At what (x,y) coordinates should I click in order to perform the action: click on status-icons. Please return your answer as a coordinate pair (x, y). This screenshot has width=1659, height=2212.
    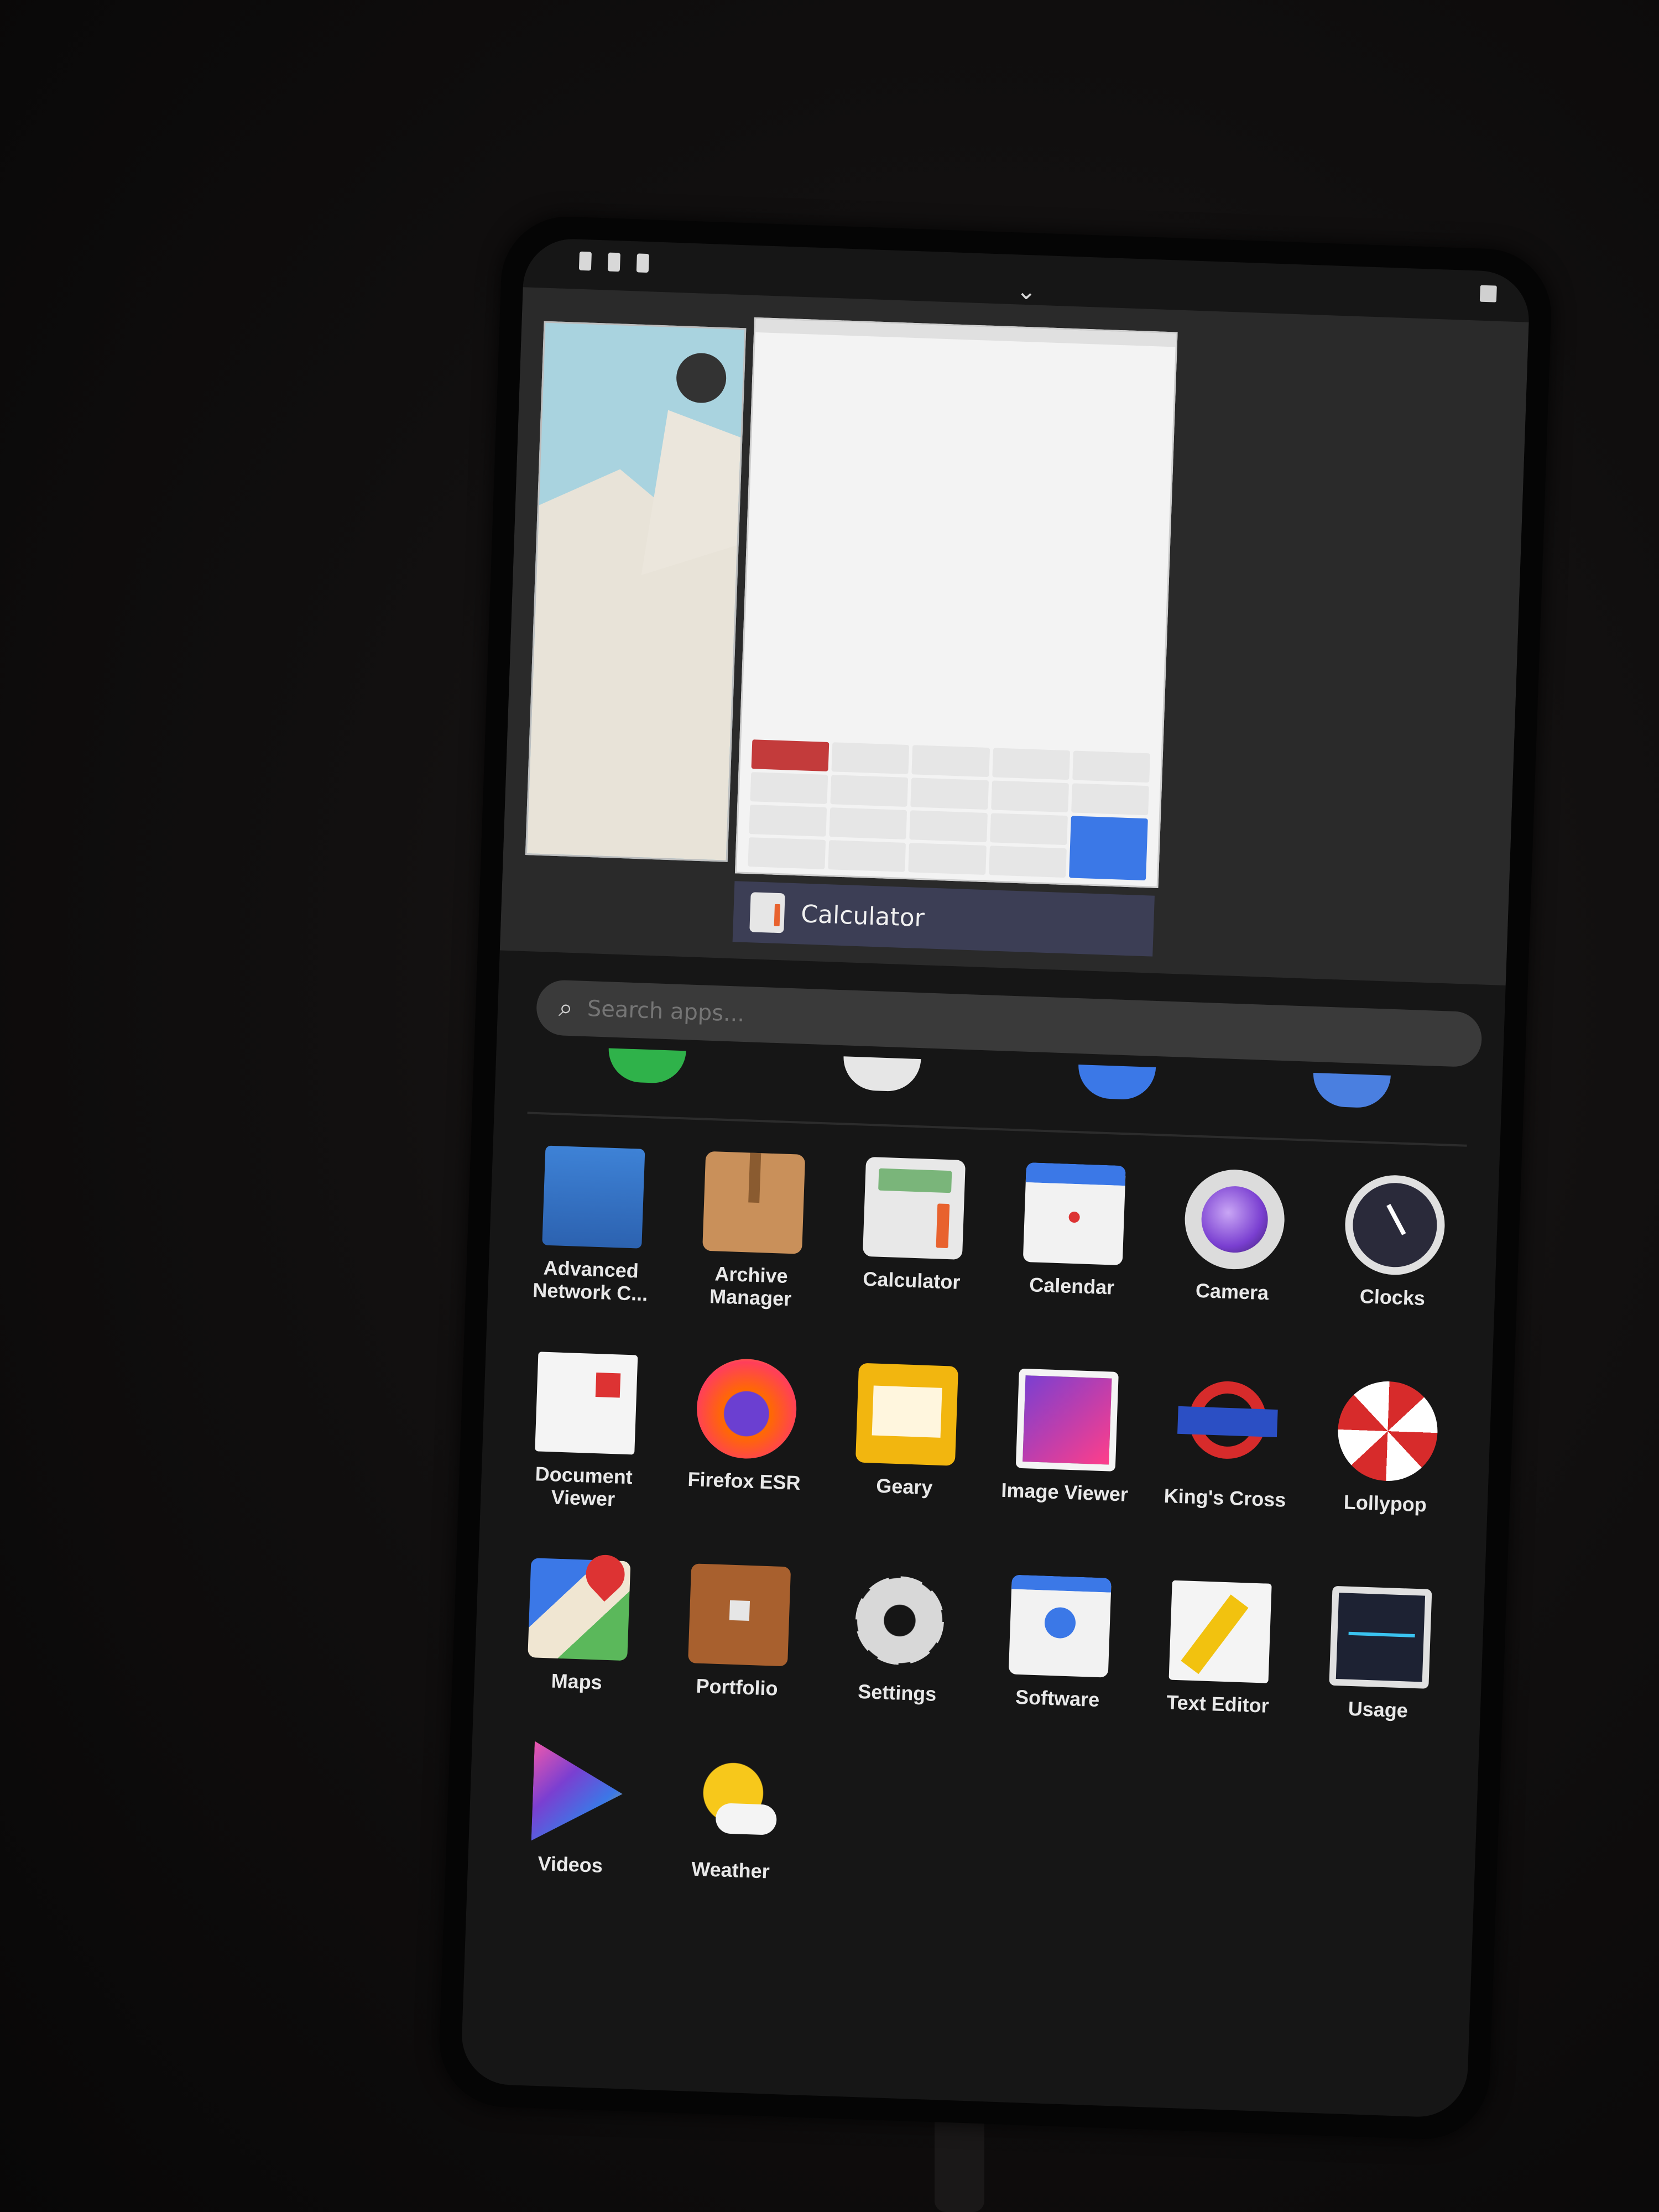
    Looking at the image, I should click on (613, 262).